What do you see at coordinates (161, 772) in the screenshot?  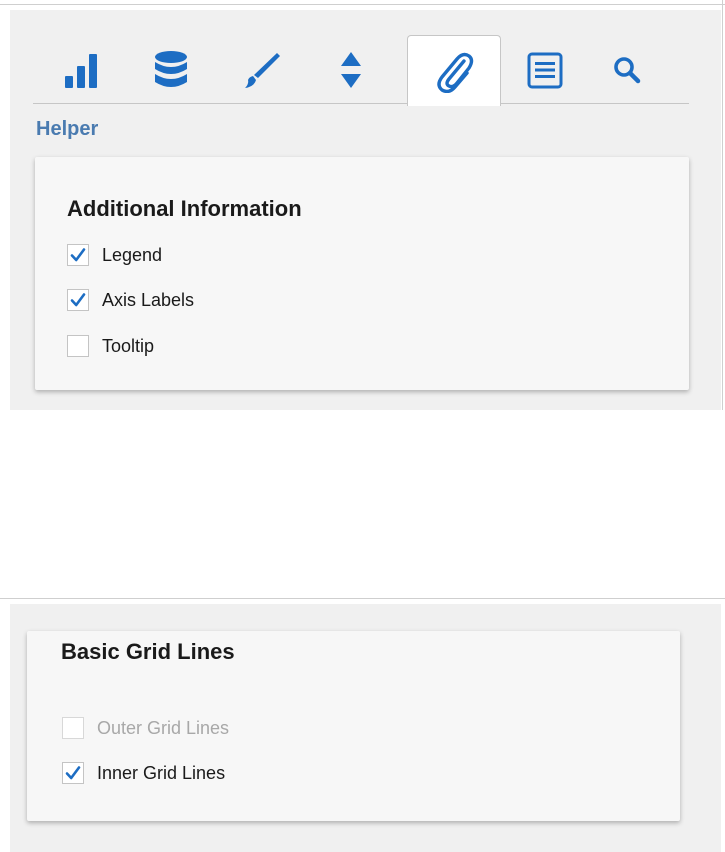 I see `inner-grid-lines-label: Inner Grid Lines` at bounding box center [161, 772].